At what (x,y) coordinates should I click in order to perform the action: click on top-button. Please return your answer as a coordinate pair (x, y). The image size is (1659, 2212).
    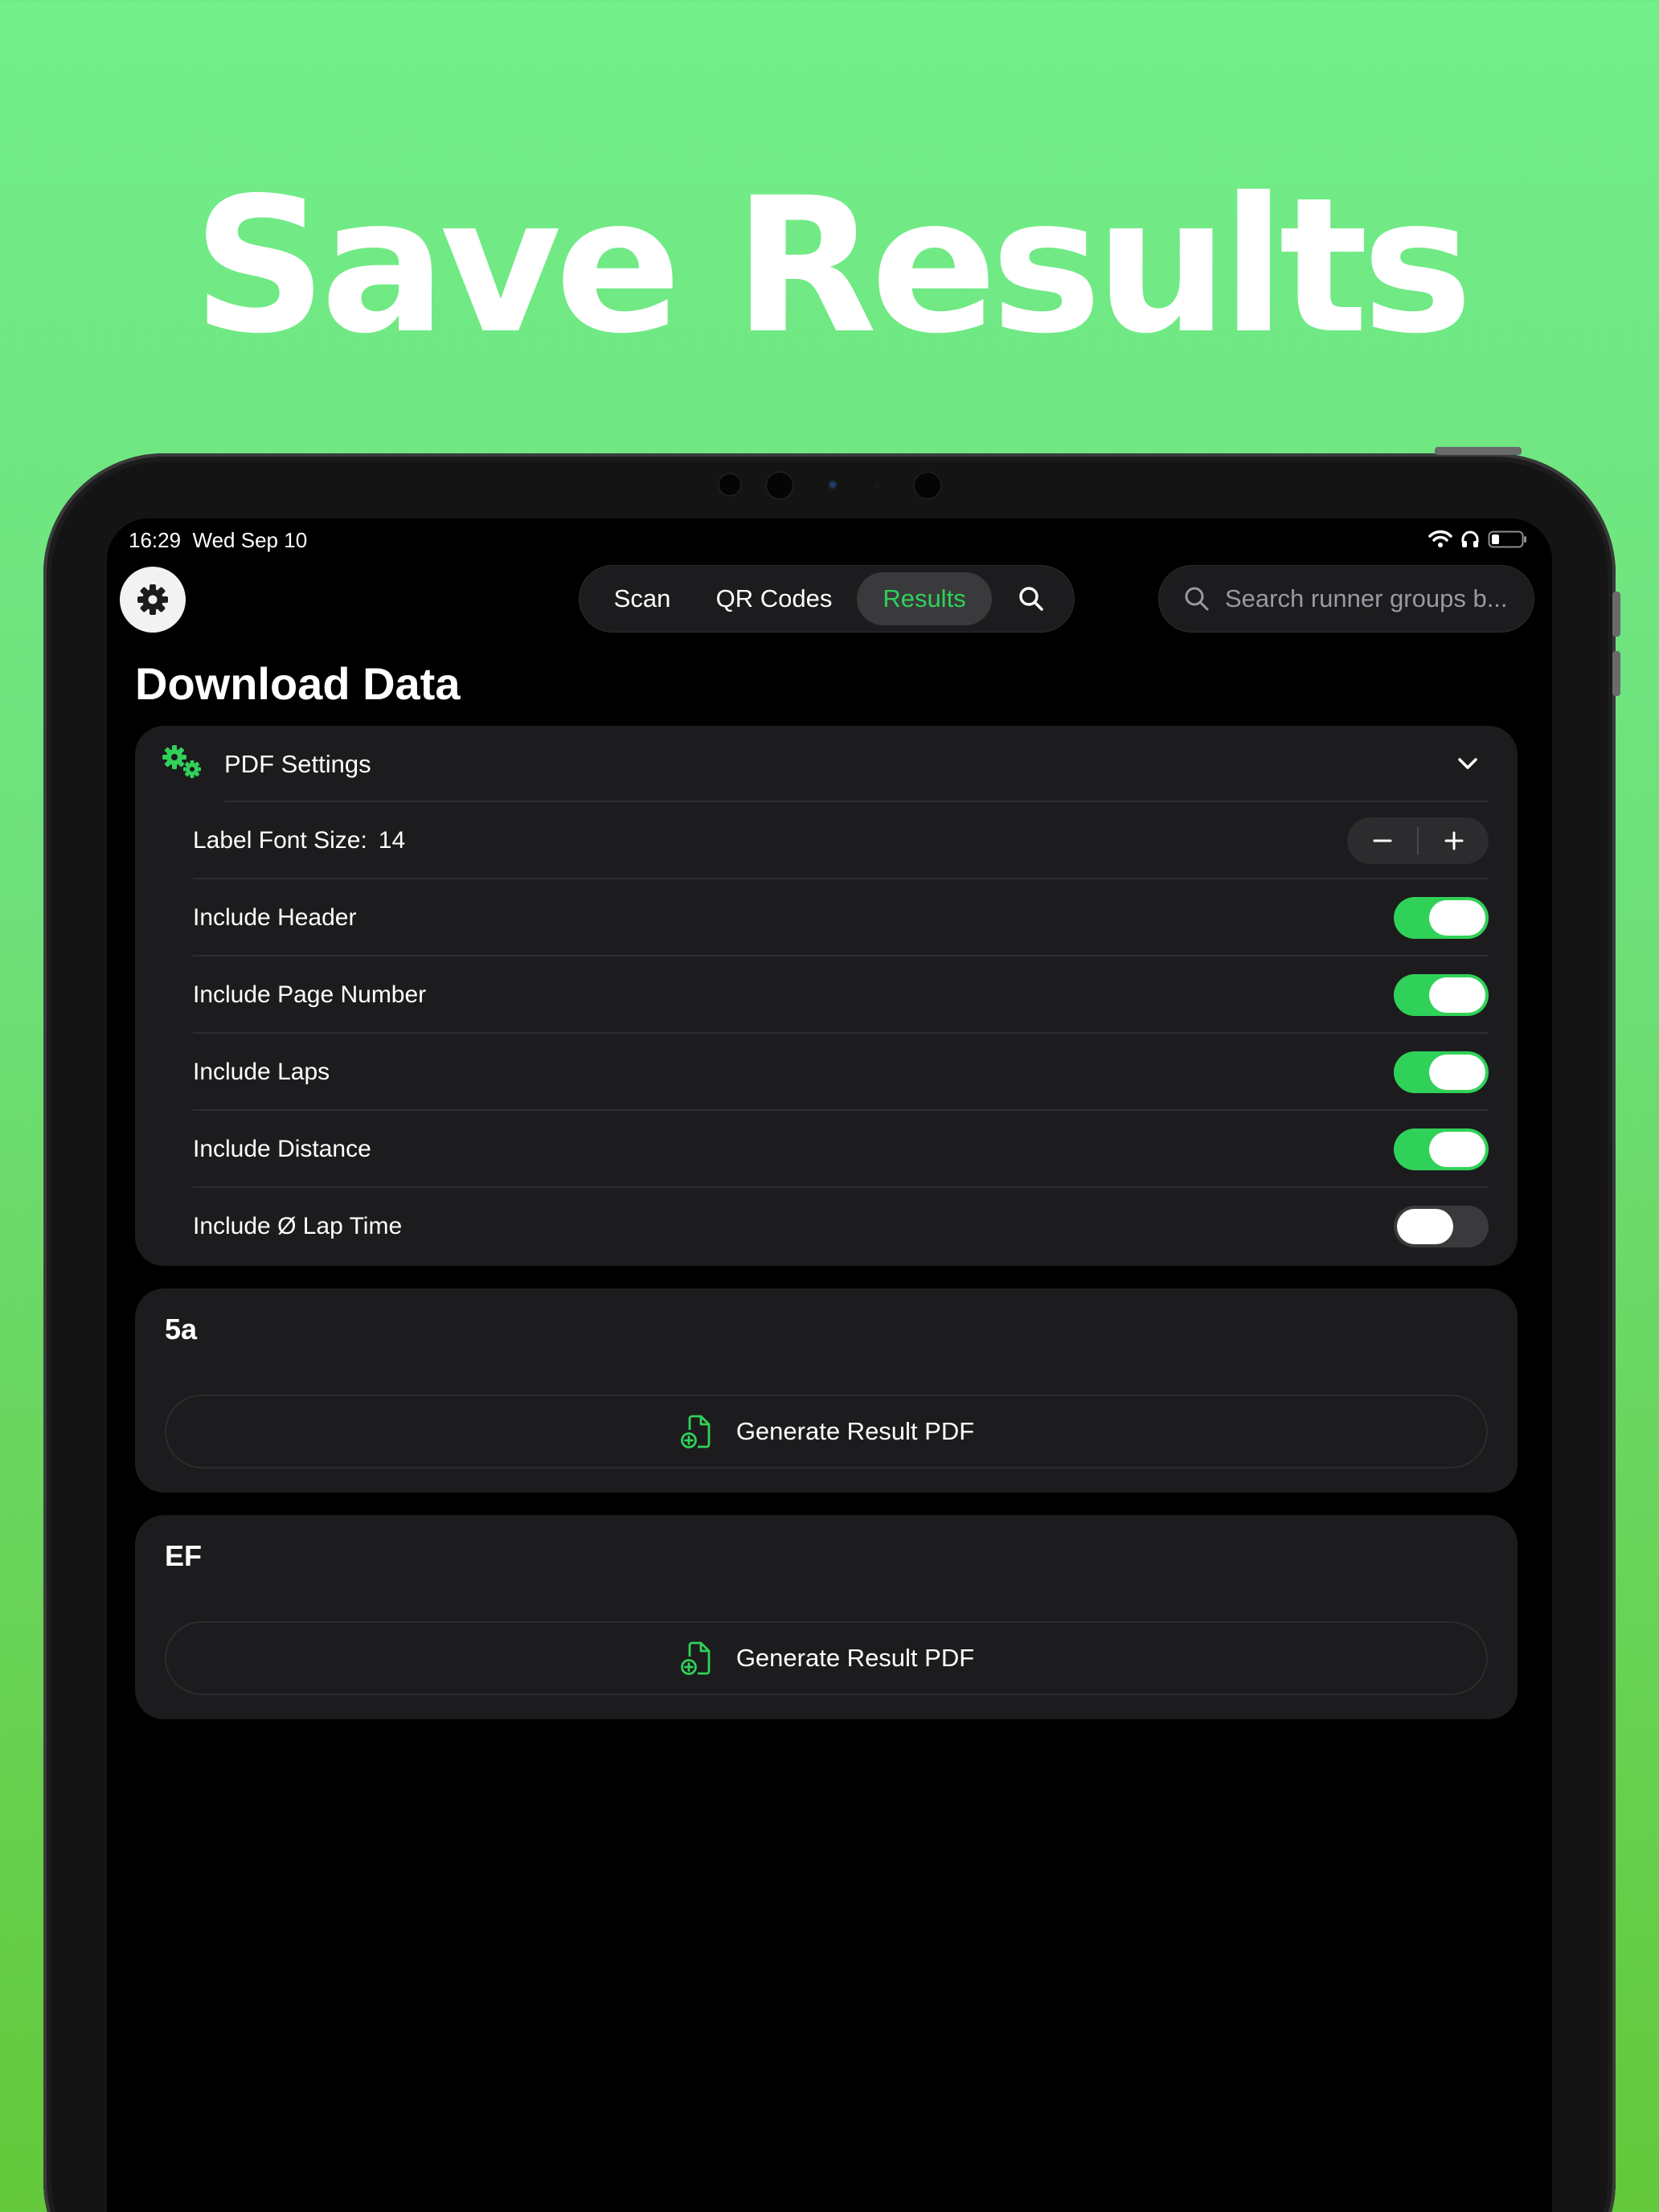
    Looking at the image, I should click on (1478, 451).